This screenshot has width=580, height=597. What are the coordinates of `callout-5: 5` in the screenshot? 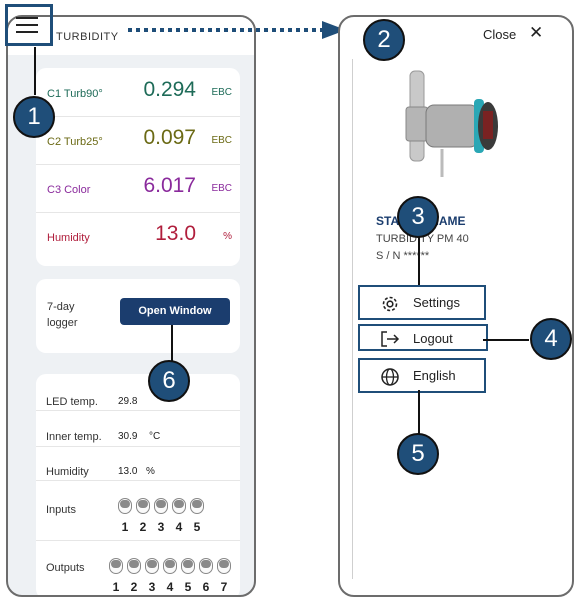 It's located at (418, 454).